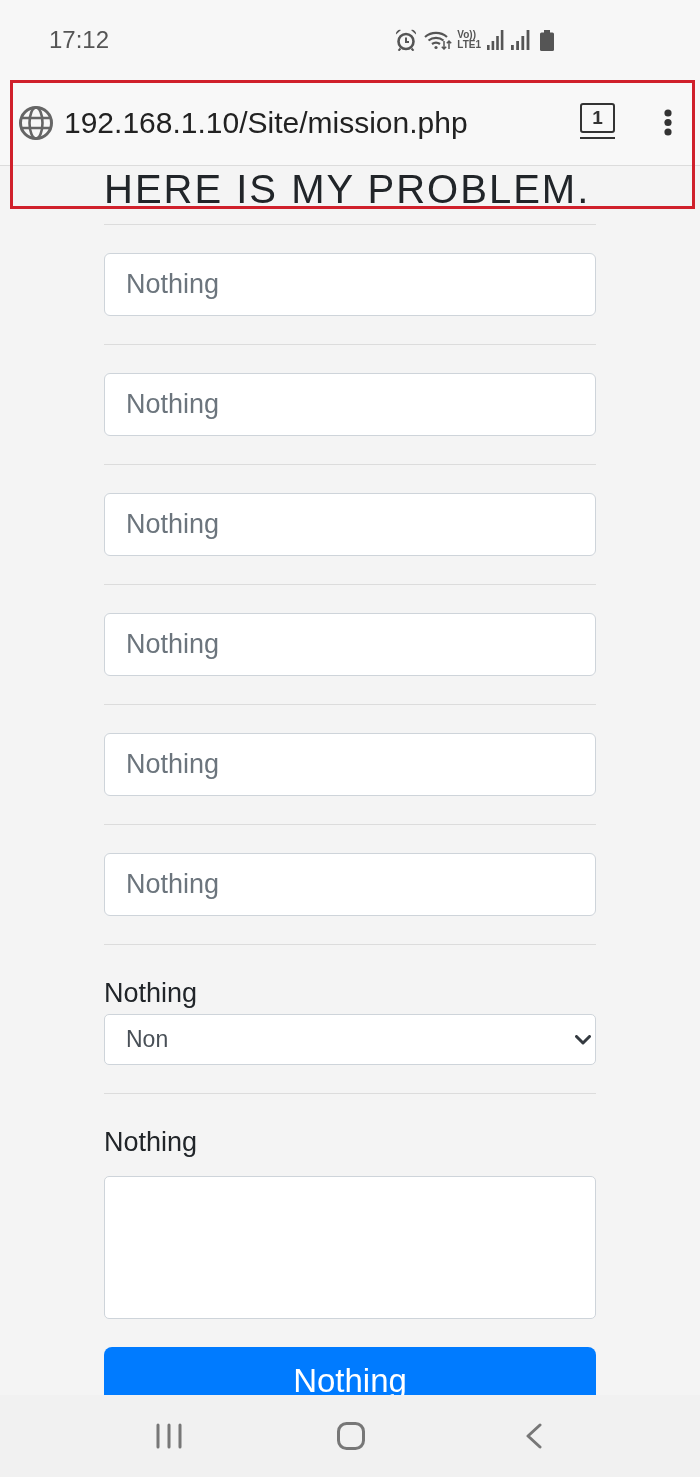  What do you see at coordinates (668, 122) in the screenshot?
I see `more-options-icon` at bounding box center [668, 122].